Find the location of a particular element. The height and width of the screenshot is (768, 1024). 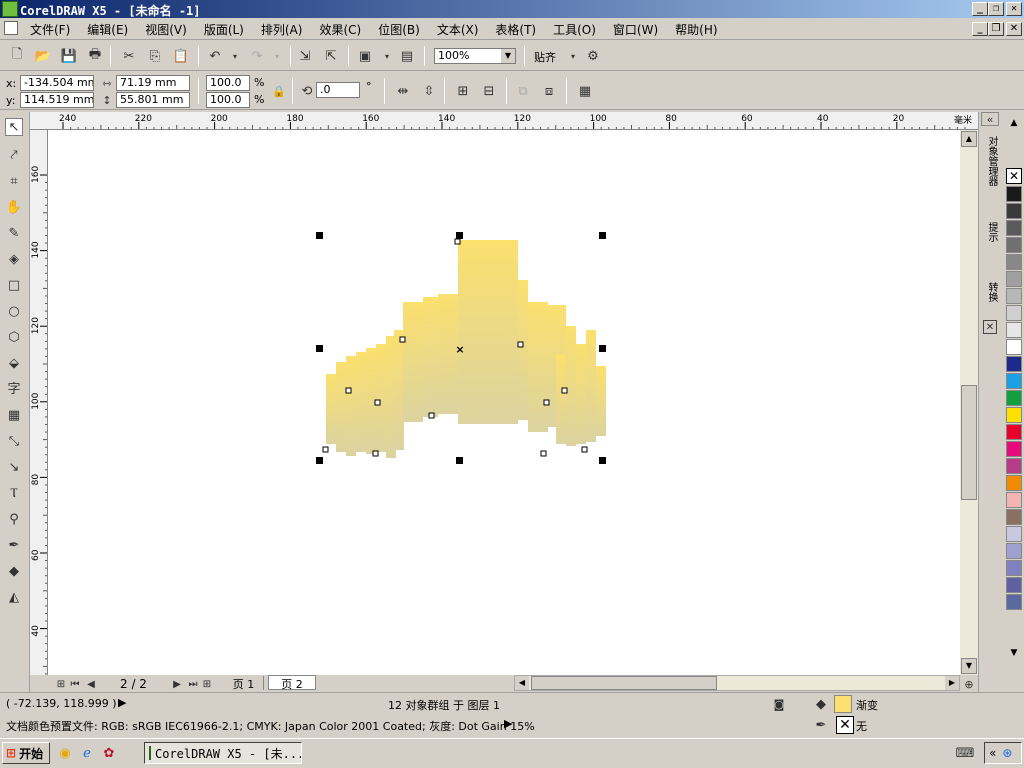

paste-icon: 📋 is located at coordinates (181, 56).